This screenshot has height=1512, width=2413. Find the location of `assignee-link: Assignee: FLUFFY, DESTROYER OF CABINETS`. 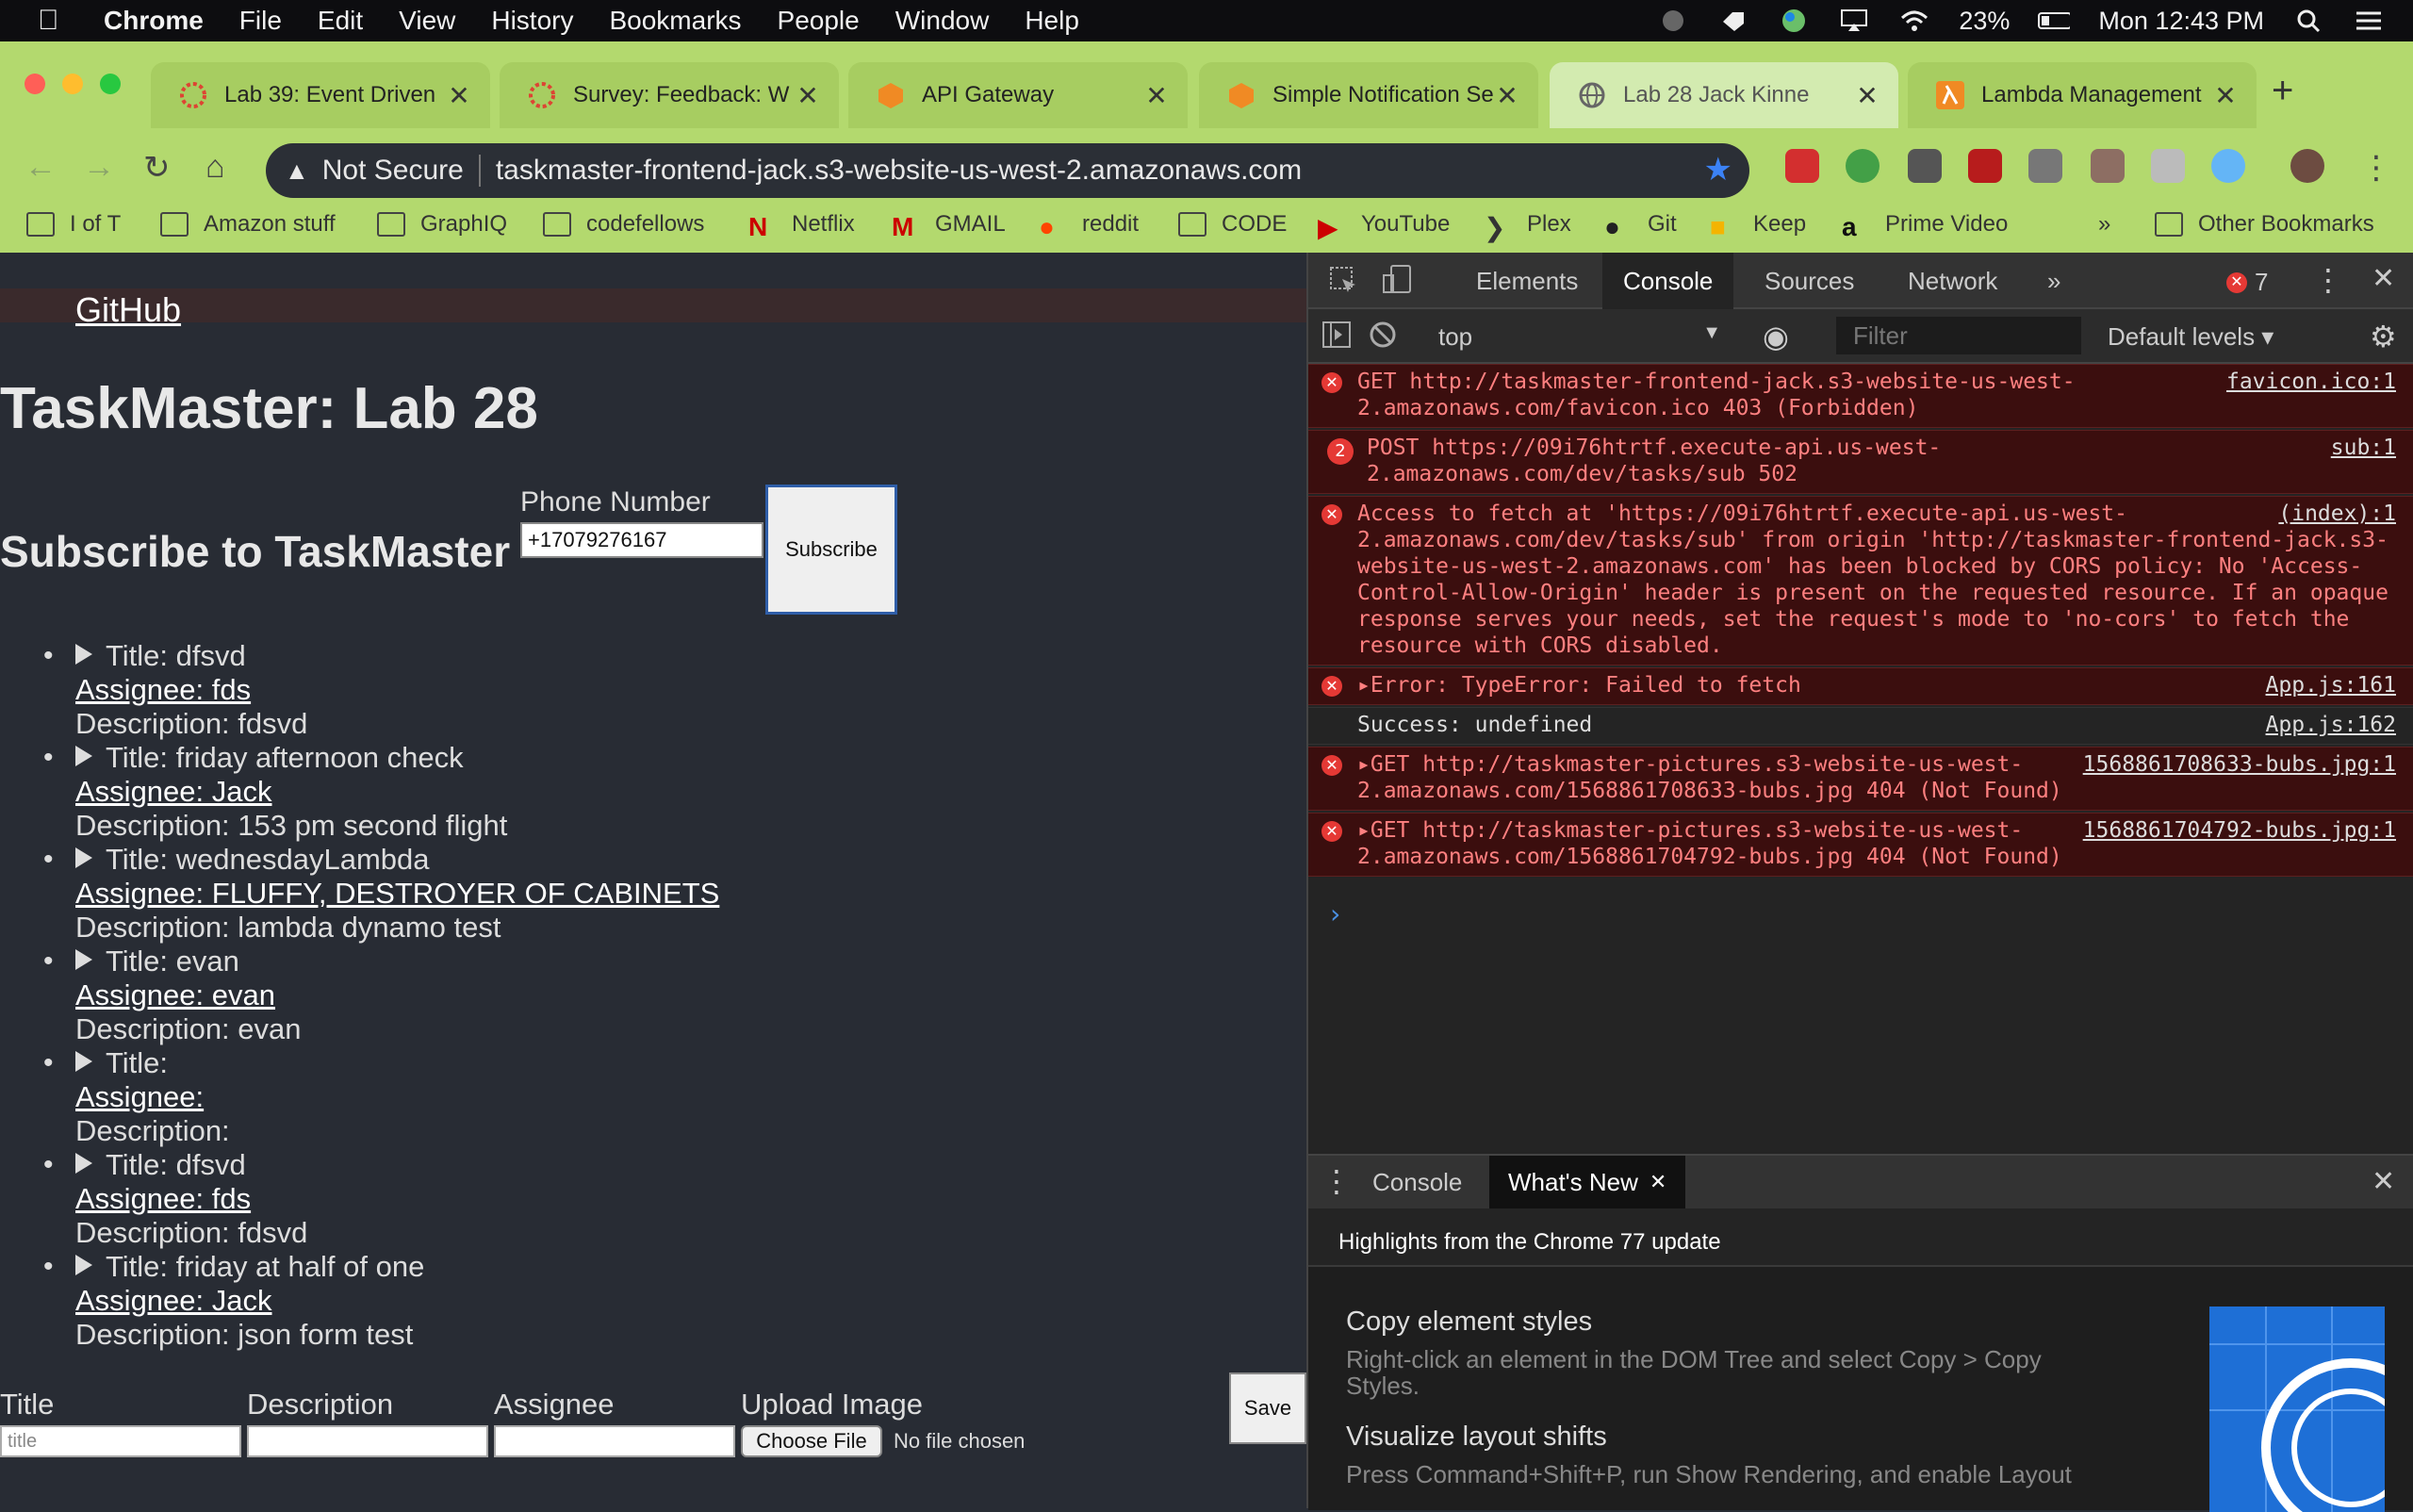

assignee-link: Assignee: FLUFFY, DESTROYER OF CABINETS is located at coordinates (691, 894).